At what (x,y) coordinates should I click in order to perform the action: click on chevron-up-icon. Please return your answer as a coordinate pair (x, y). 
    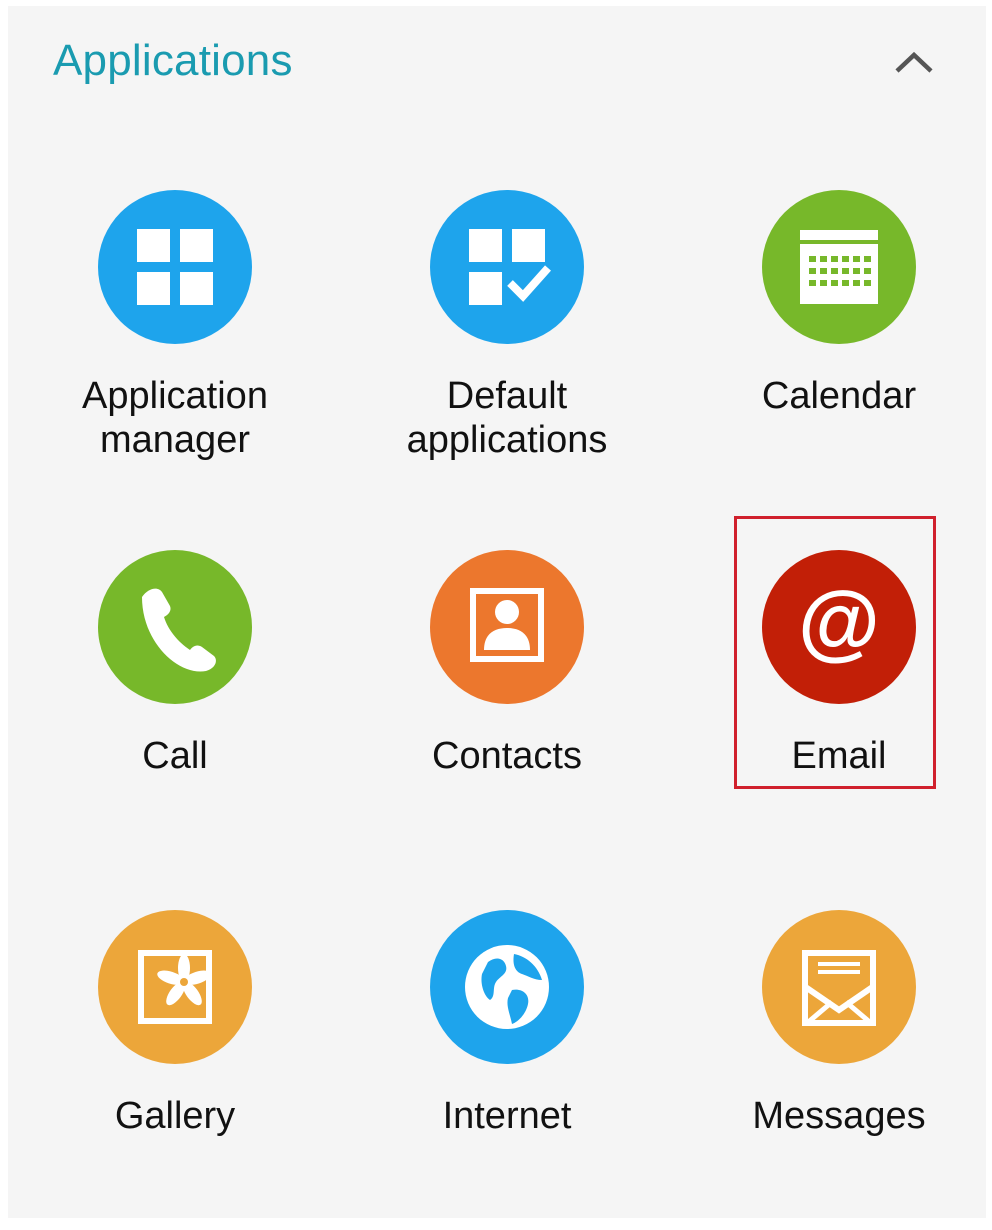
    Looking at the image, I should click on (914, 62).